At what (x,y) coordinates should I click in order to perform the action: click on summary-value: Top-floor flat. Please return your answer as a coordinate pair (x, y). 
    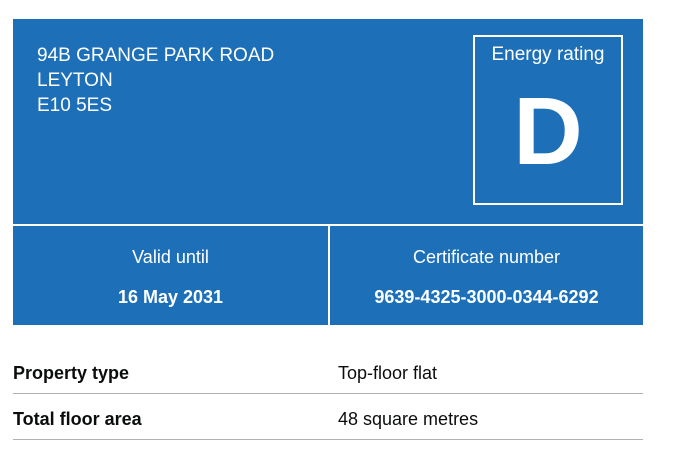
    Looking at the image, I should click on (388, 373).